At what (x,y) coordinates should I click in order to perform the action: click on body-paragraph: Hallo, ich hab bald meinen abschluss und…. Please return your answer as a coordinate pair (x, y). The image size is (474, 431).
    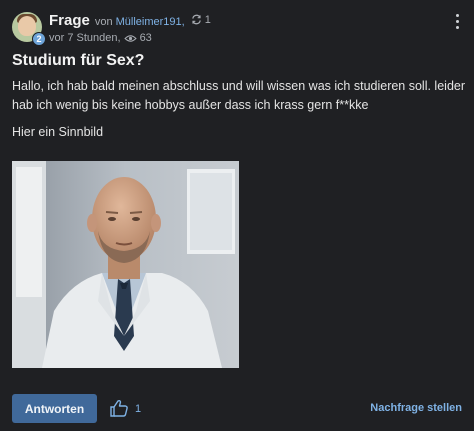
    Looking at the image, I should click on (239, 95).